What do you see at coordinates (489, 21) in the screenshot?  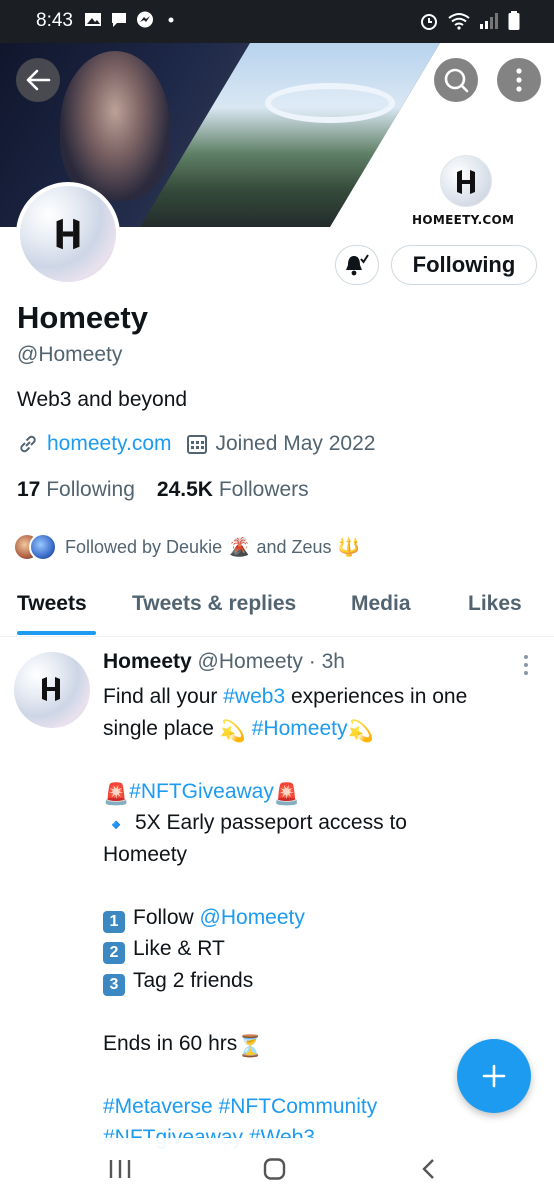 I see `signal-icon` at bounding box center [489, 21].